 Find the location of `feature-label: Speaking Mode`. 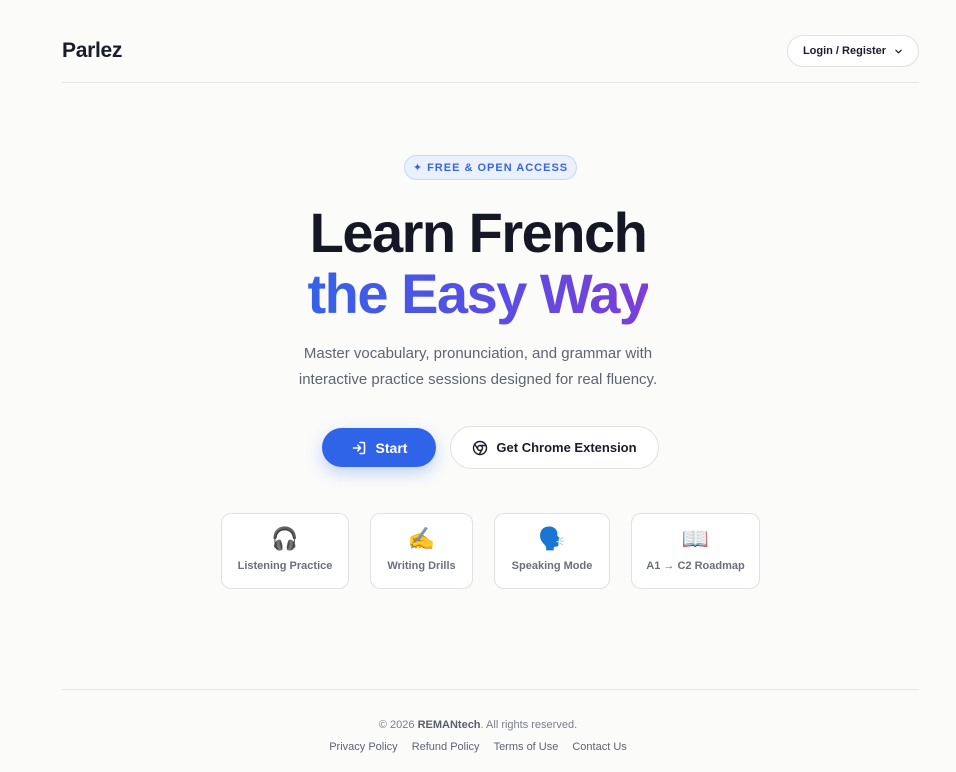

feature-label: Speaking Mode is located at coordinates (552, 566).